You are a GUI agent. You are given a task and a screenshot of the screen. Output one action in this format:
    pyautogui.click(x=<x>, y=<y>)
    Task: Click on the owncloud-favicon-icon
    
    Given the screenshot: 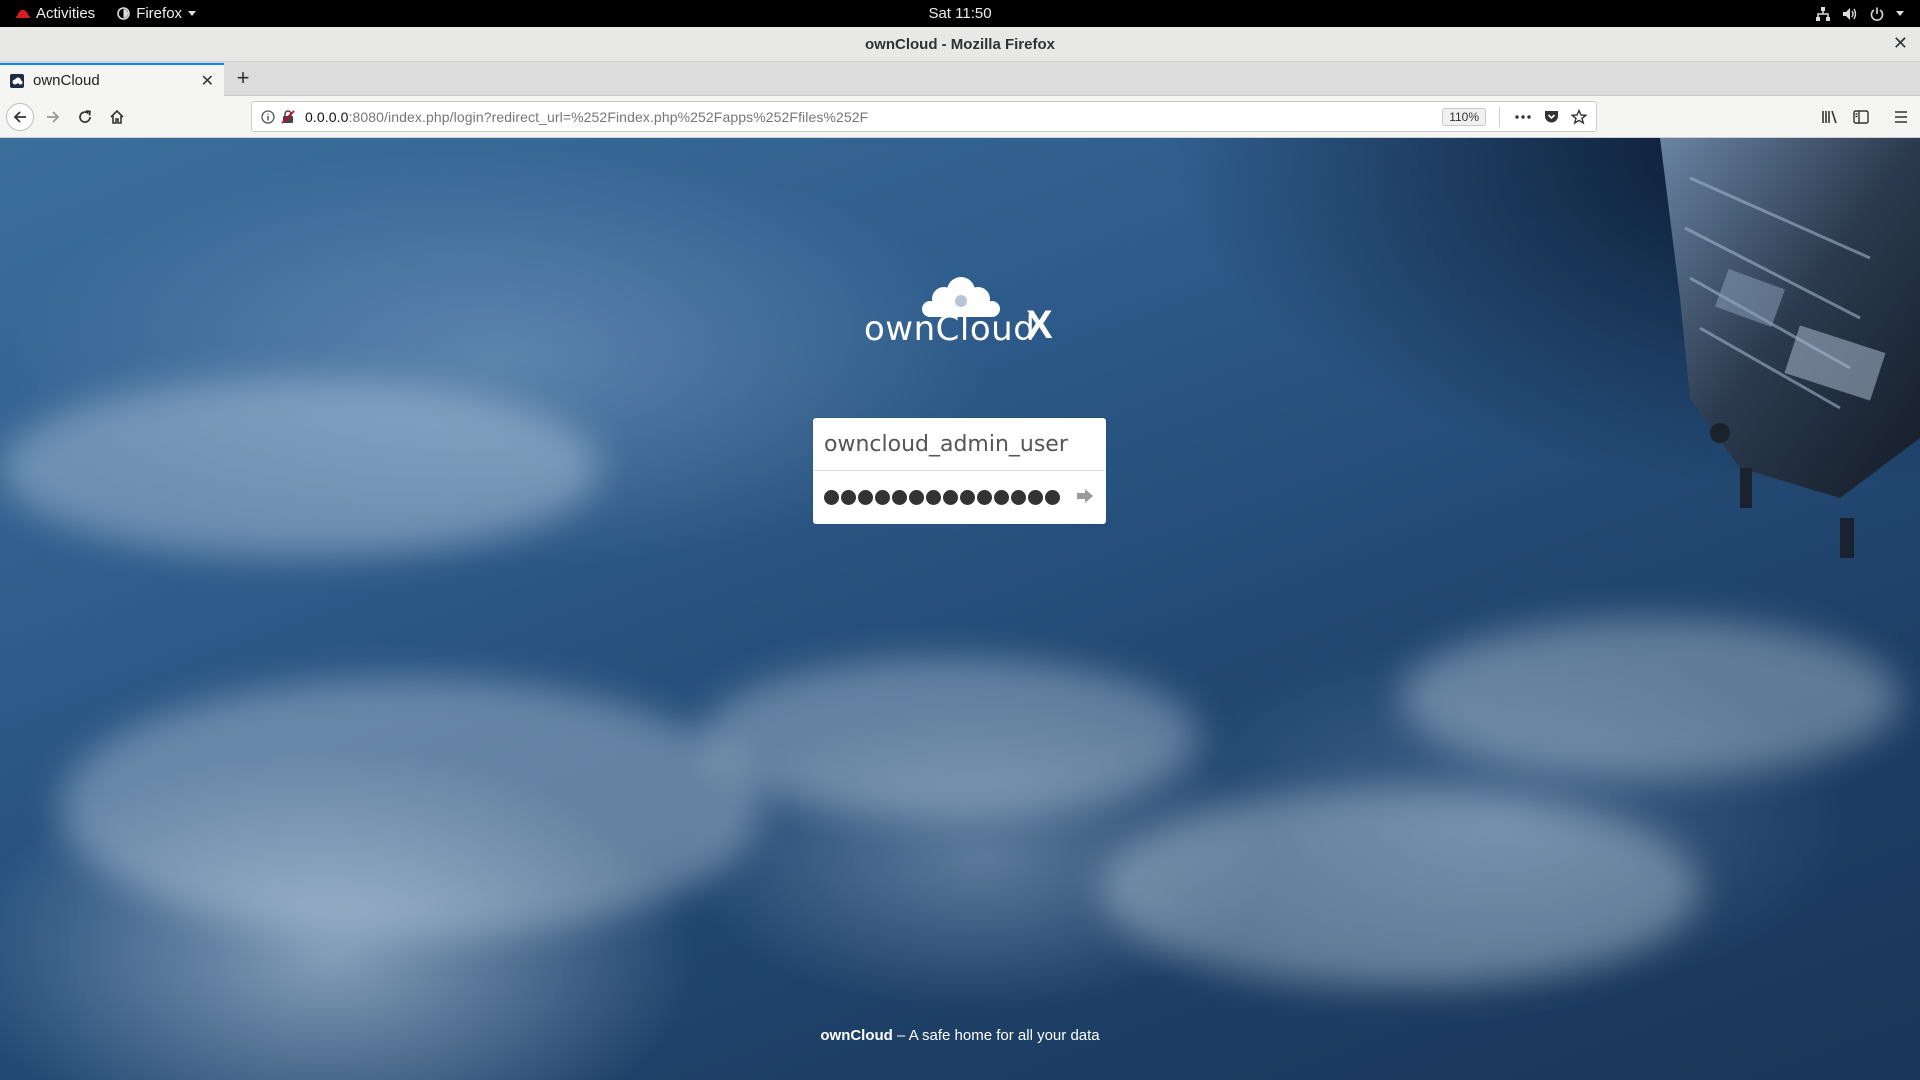 What is the action you would take?
    pyautogui.click(x=17, y=80)
    